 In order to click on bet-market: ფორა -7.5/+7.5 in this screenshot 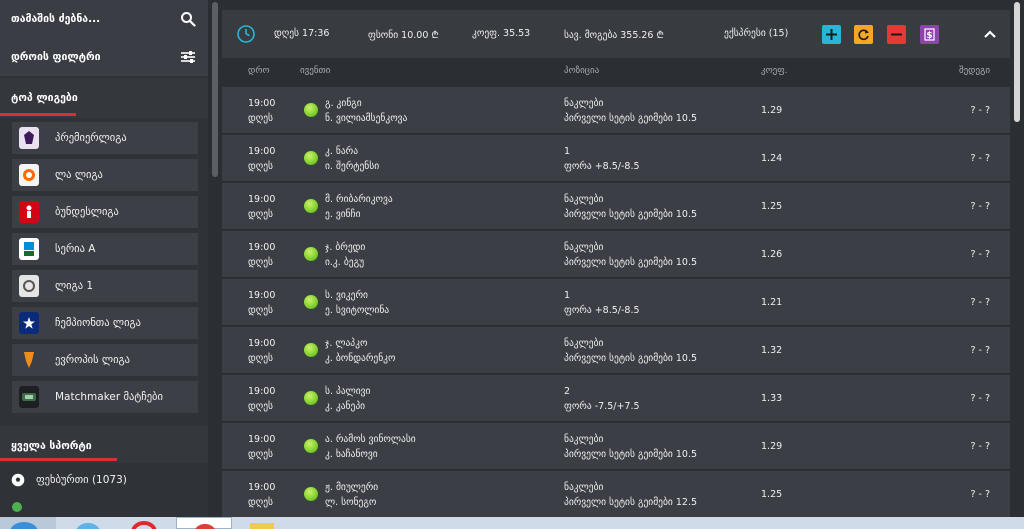, I will do `click(602, 406)`.